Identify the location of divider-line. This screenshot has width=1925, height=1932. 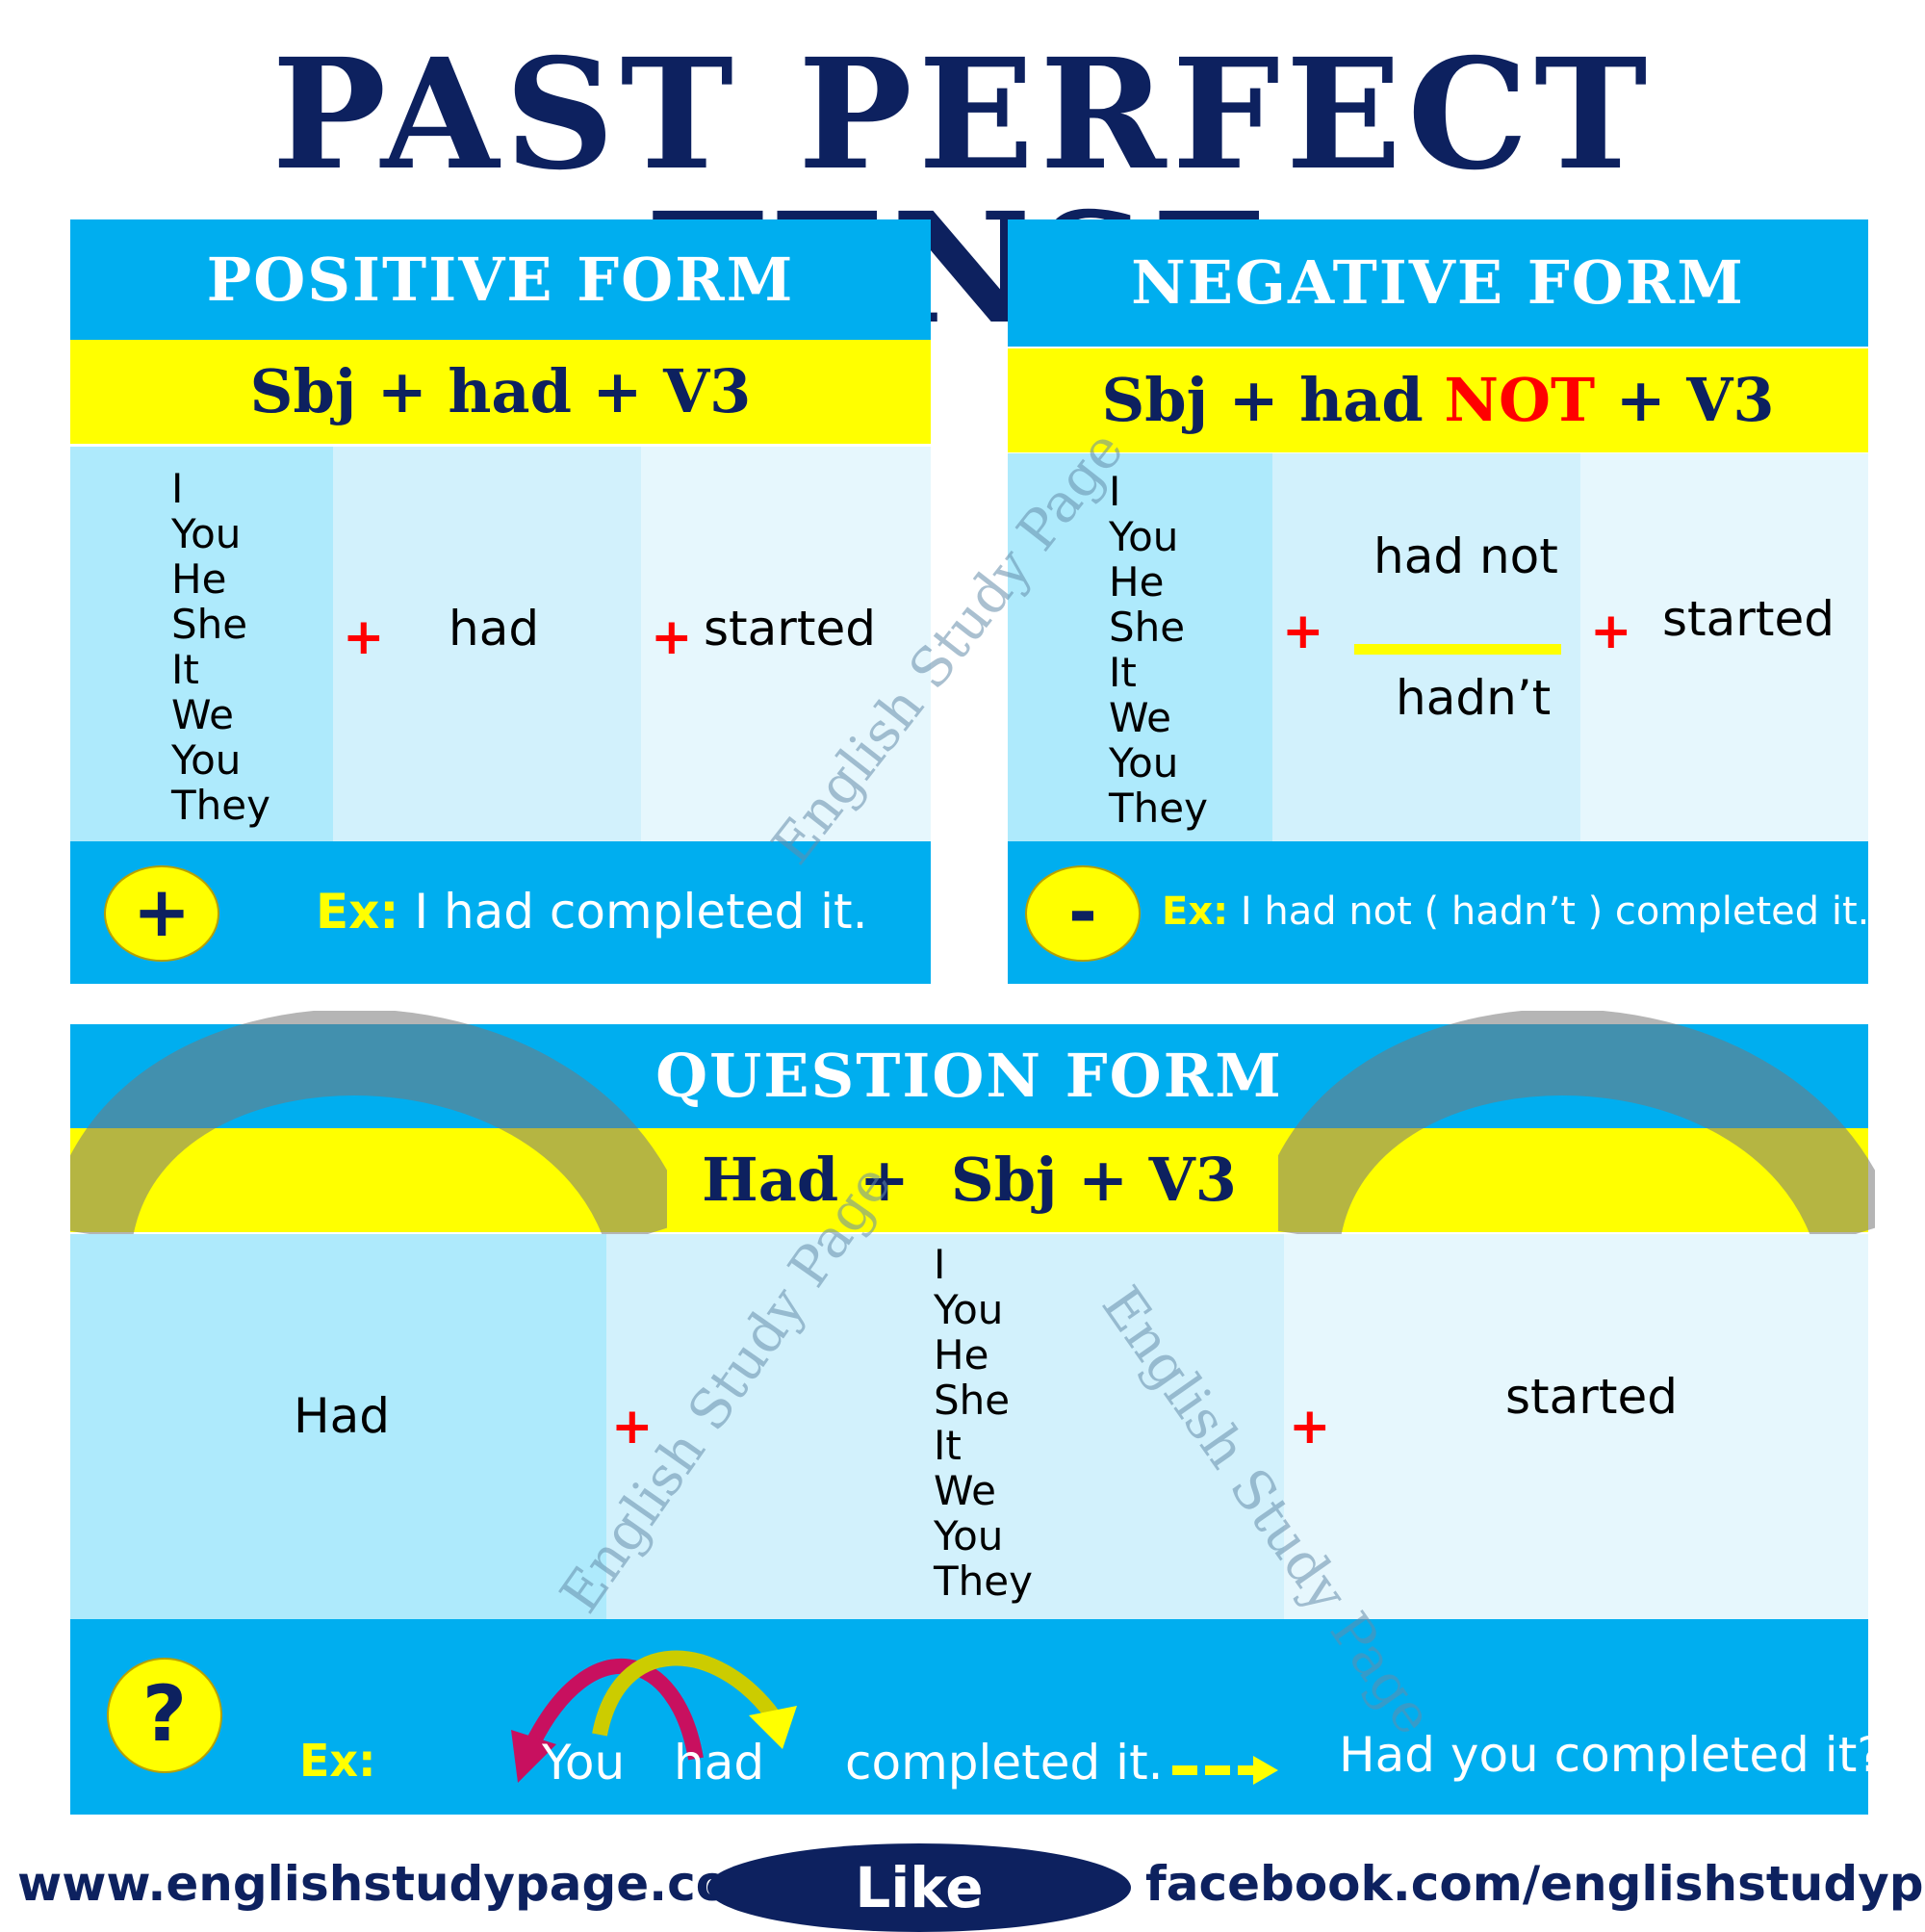
(1457, 650).